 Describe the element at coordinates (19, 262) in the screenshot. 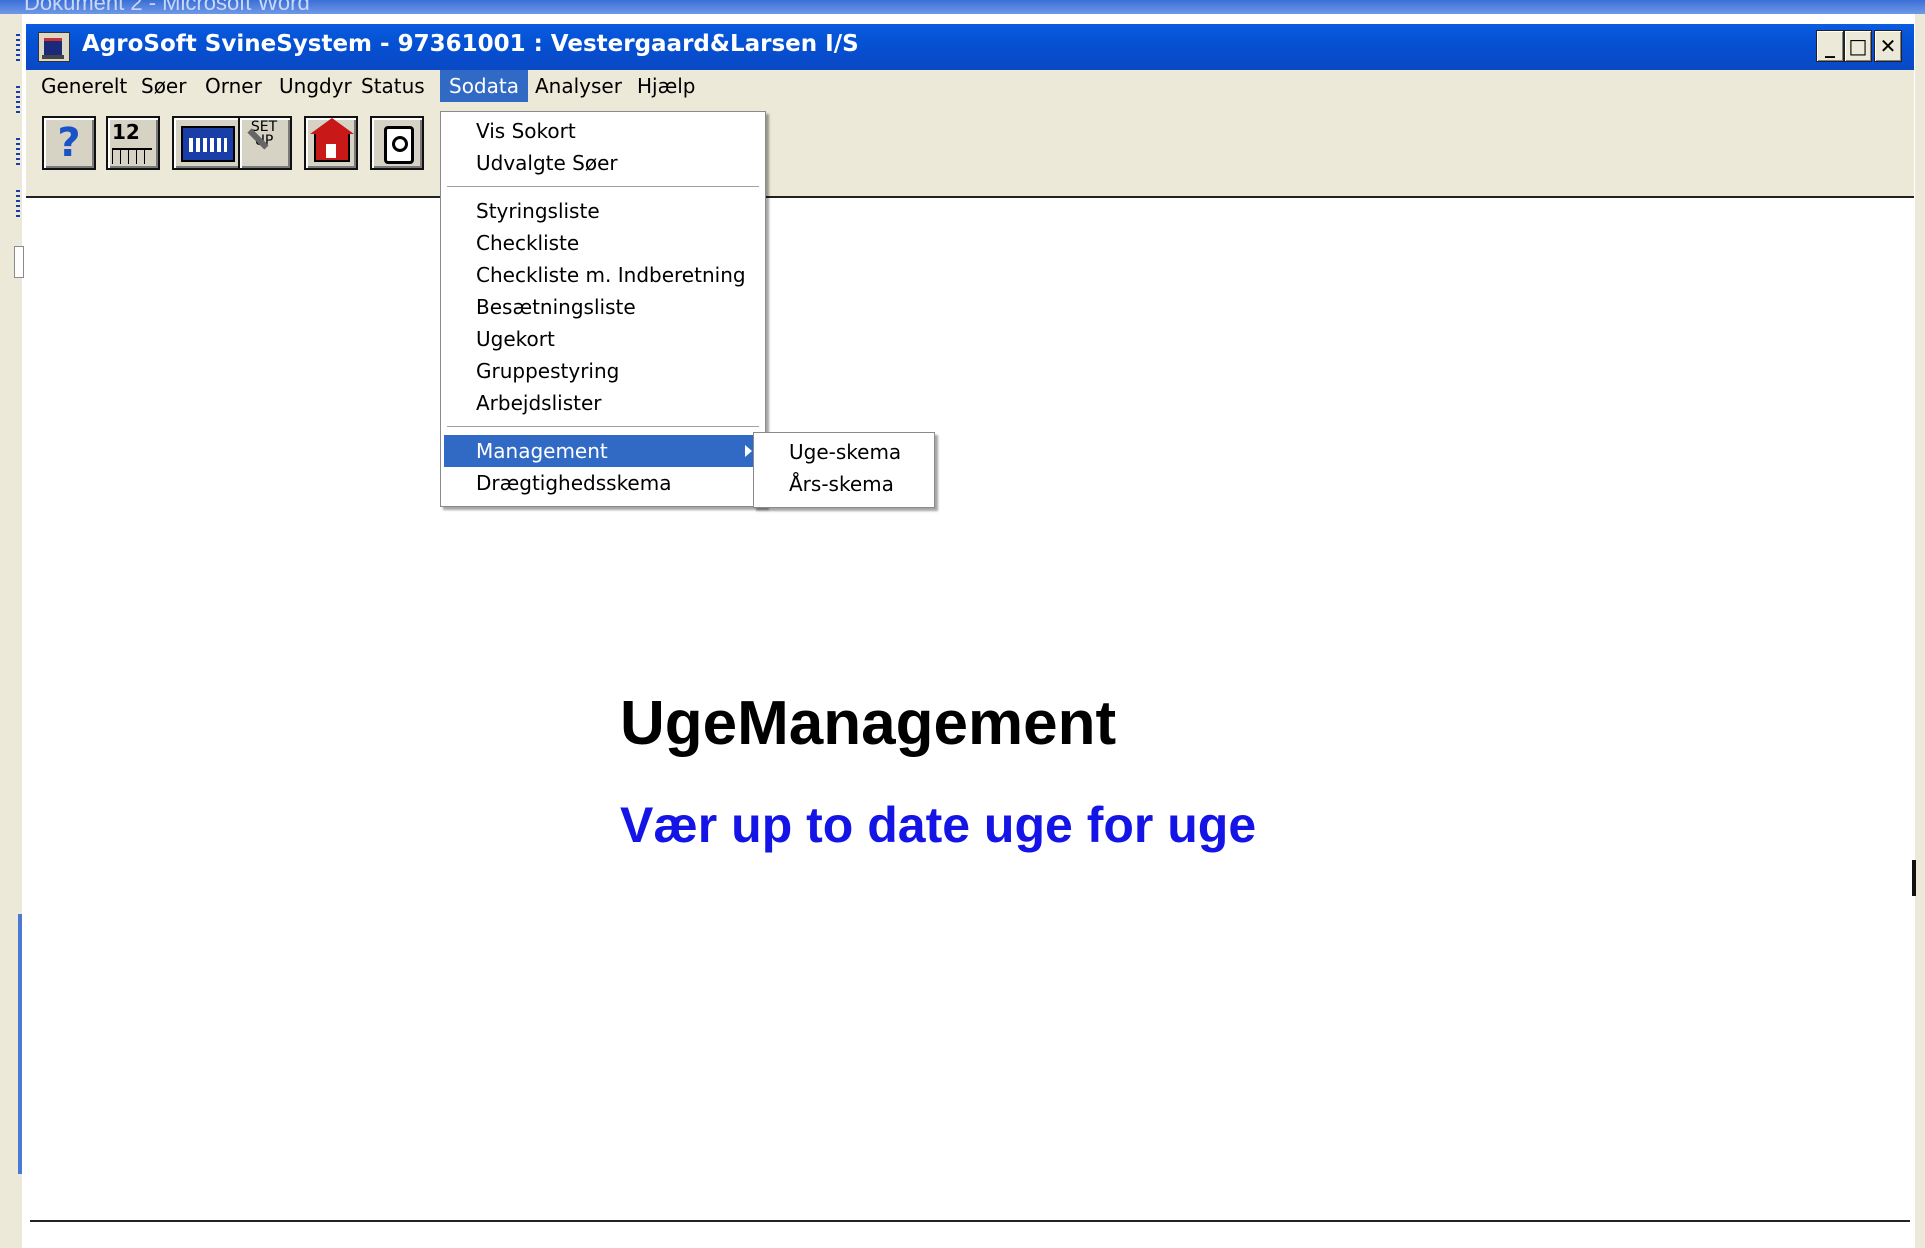

I see `ruler-marker` at that location.